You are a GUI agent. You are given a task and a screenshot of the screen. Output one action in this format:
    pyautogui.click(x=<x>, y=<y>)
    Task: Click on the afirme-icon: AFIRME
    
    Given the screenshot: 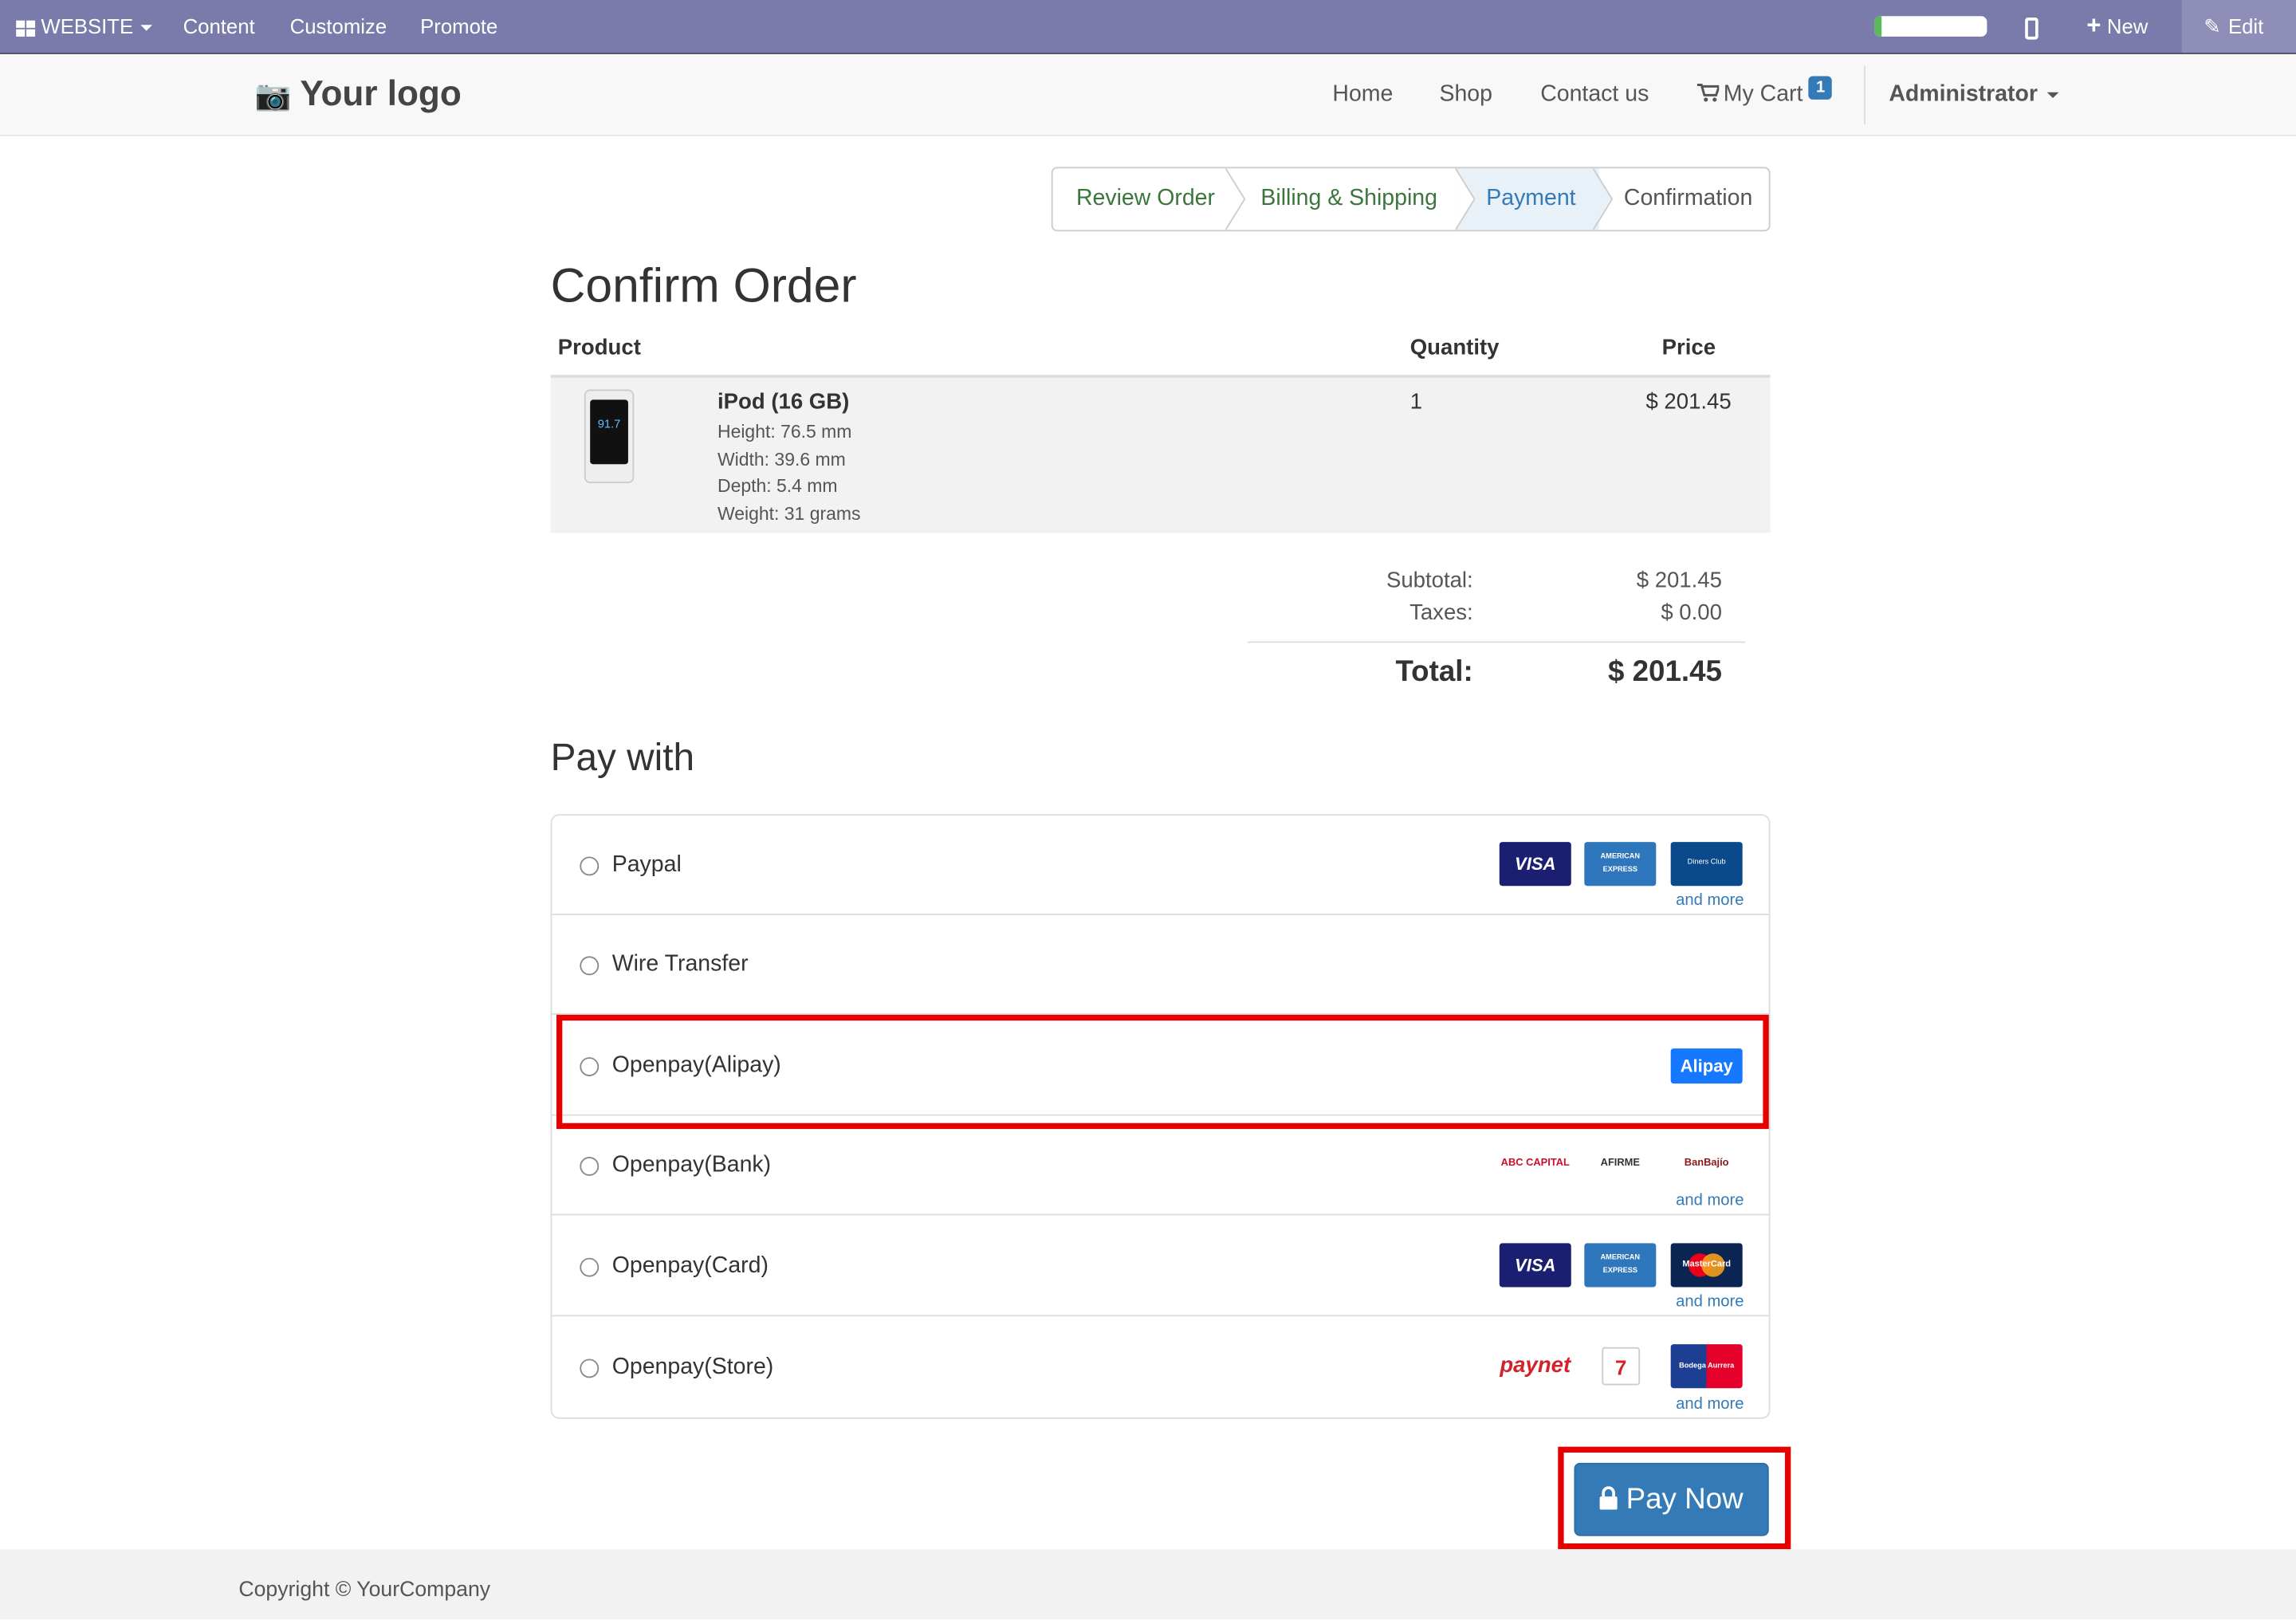 What is the action you would take?
    pyautogui.click(x=1620, y=1164)
    